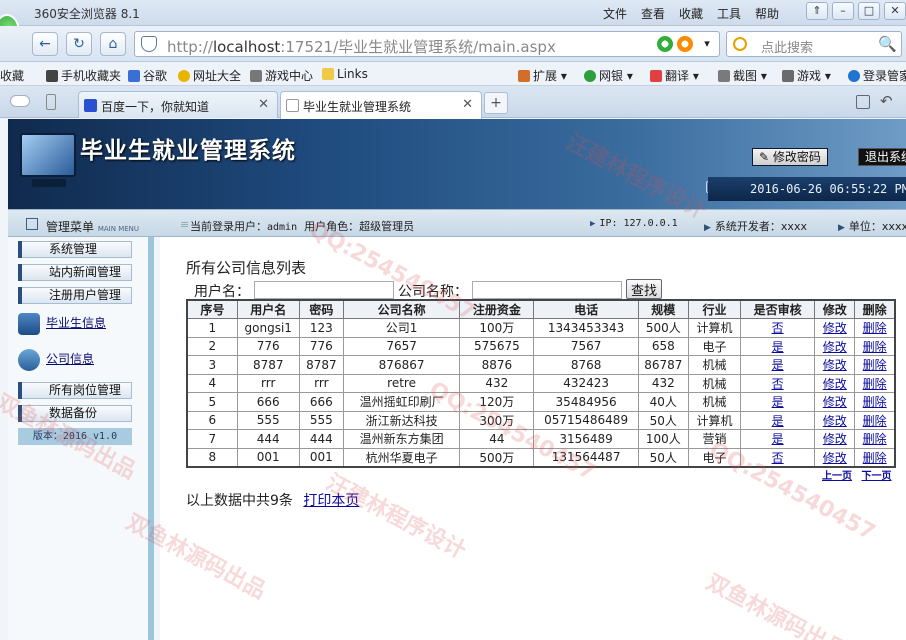  I want to click on cell-username: 555, so click(268, 420).